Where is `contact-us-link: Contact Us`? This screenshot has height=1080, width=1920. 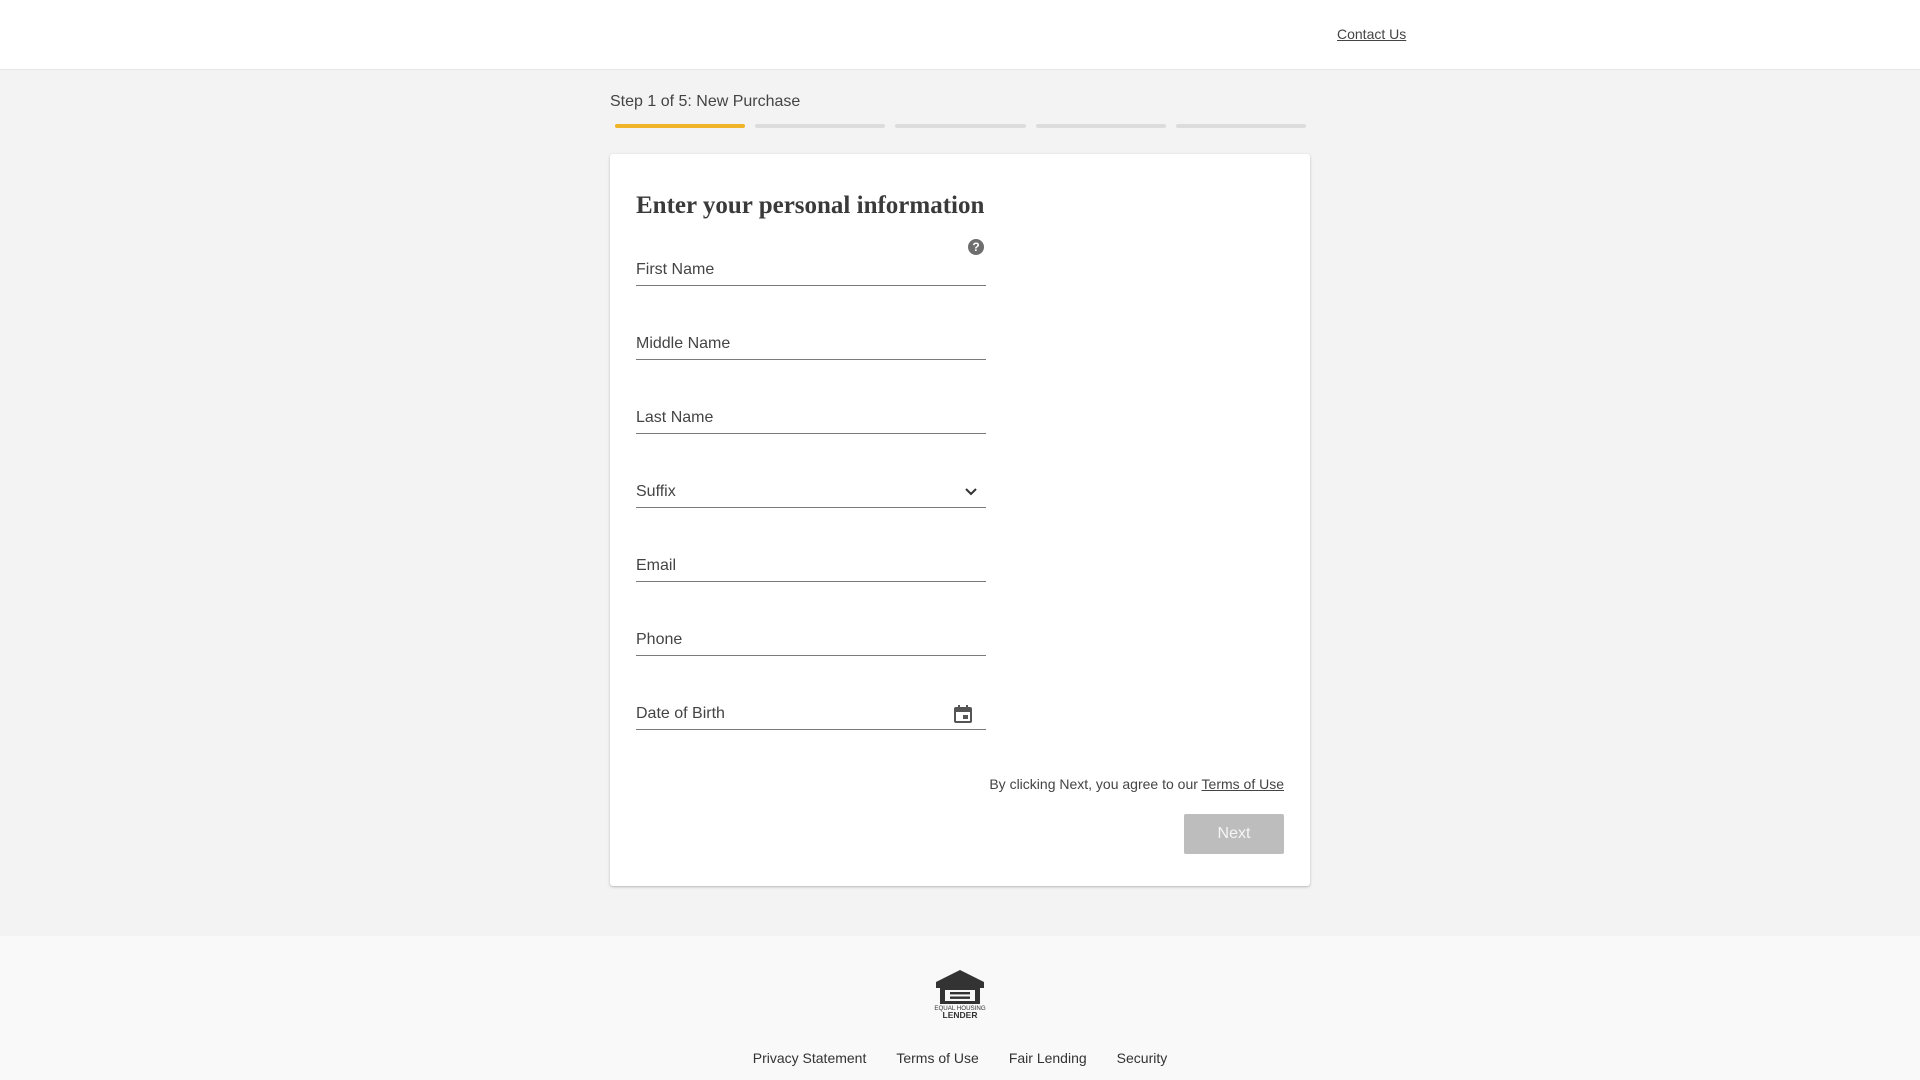 contact-us-link: Contact Us is located at coordinates (1371, 34).